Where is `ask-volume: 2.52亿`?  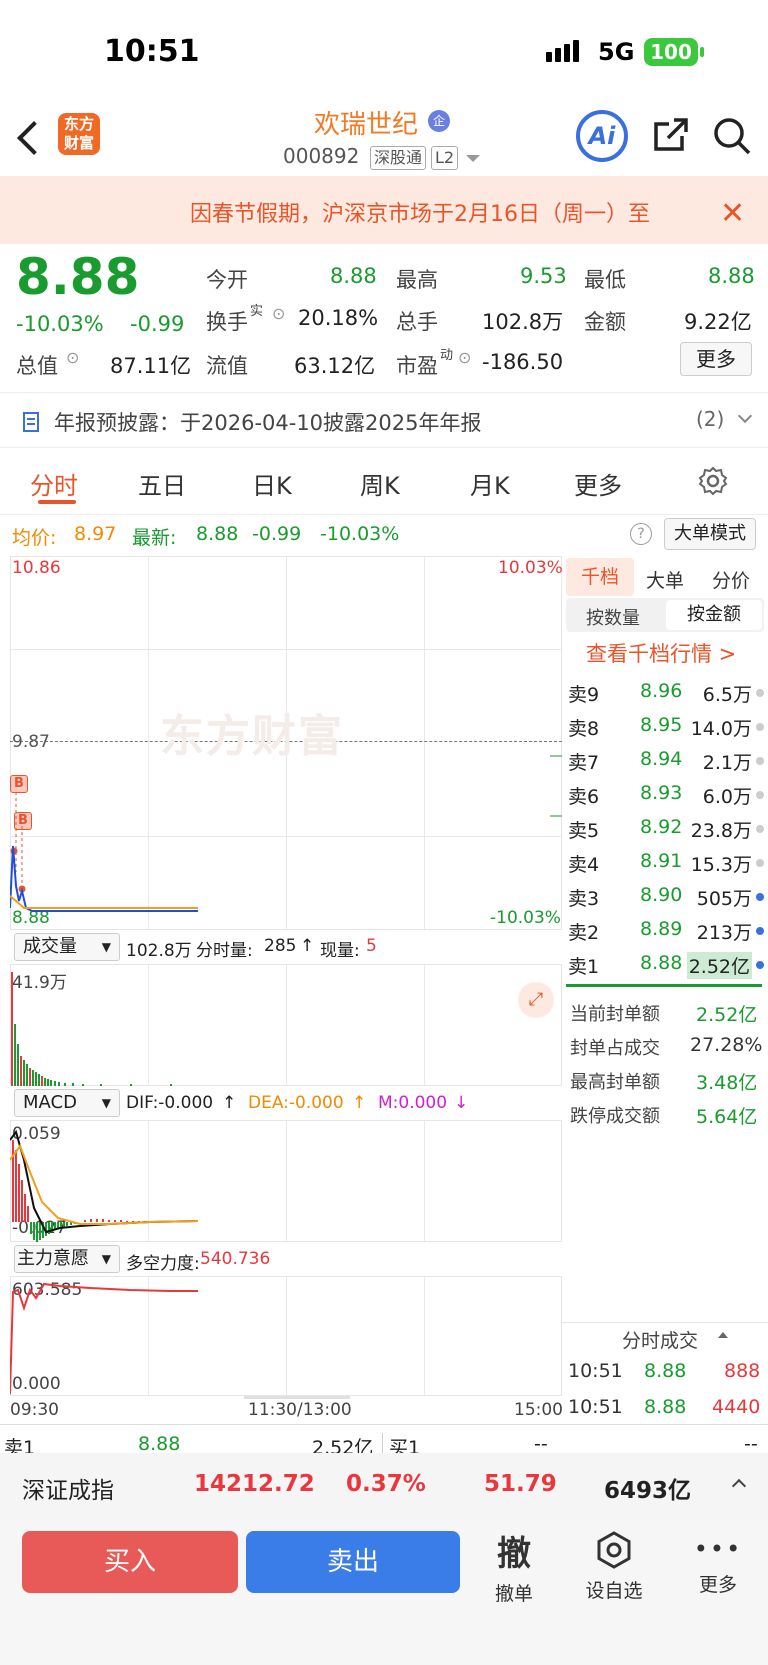
ask-volume: 2.52亿 is located at coordinates (719, 965).